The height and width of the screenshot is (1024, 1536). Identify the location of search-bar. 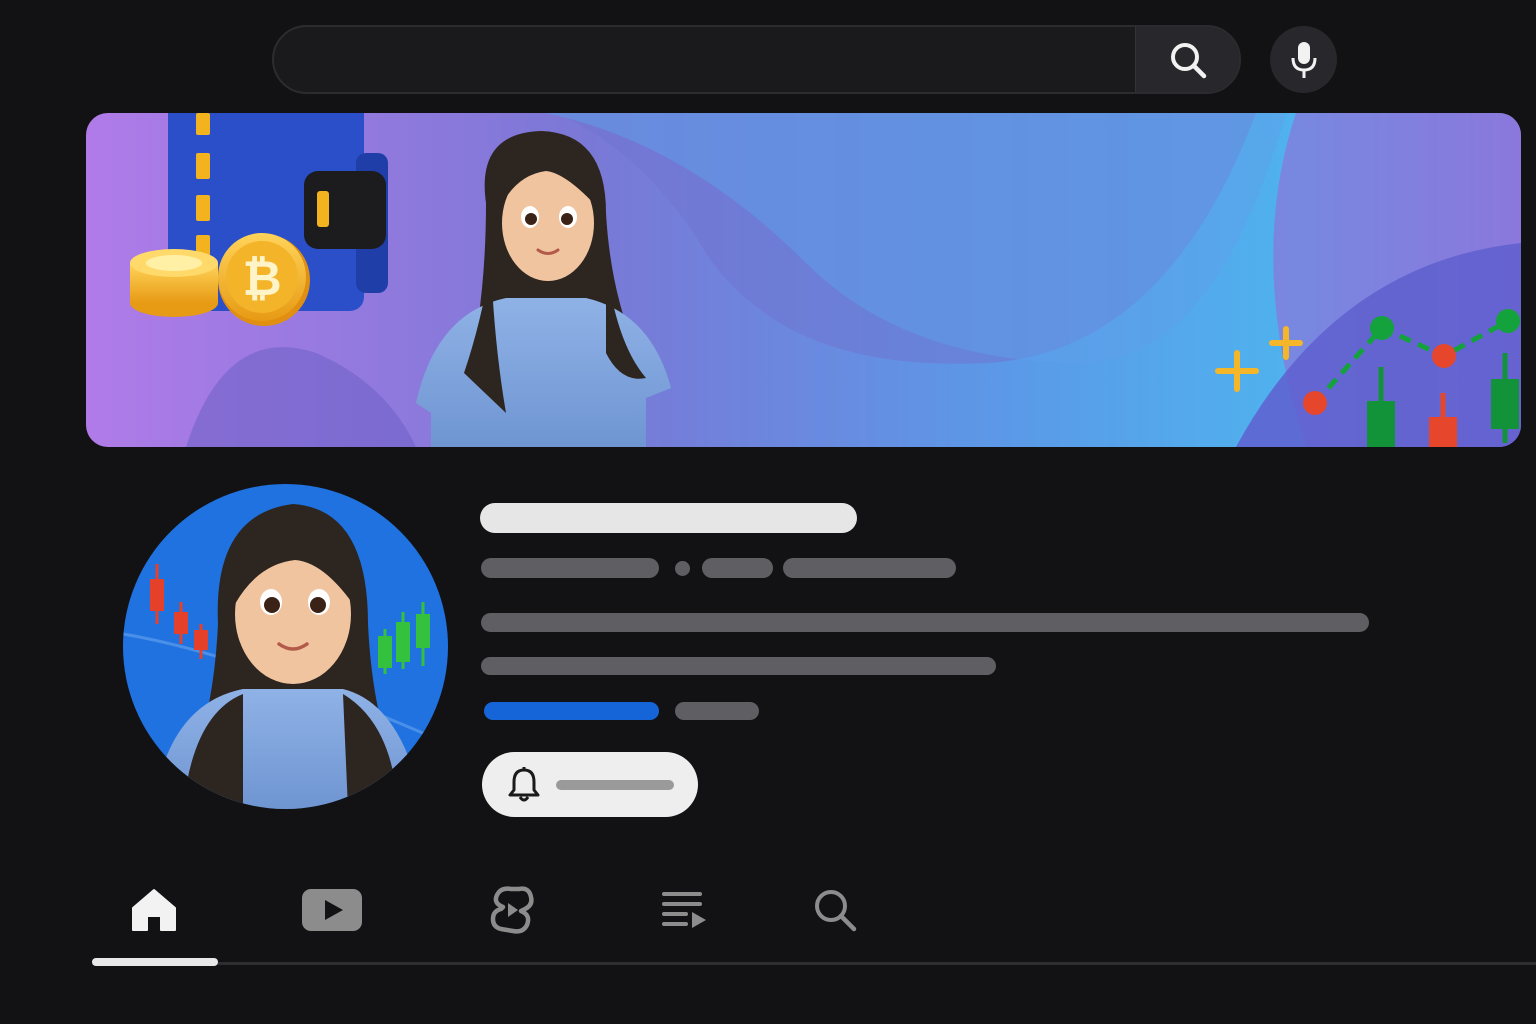
(756, 59).